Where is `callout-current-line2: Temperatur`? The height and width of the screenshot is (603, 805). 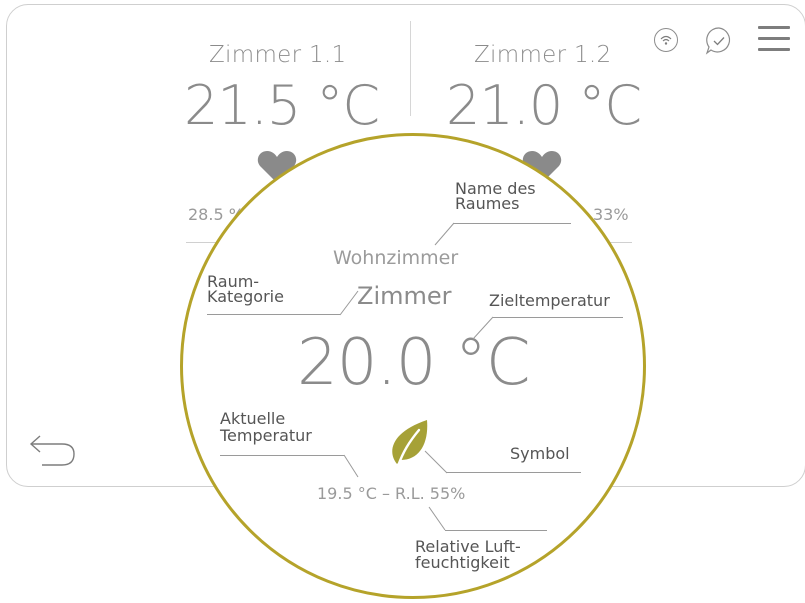 callout-current-line2: Temperatur is located at coordinates (266, 435).